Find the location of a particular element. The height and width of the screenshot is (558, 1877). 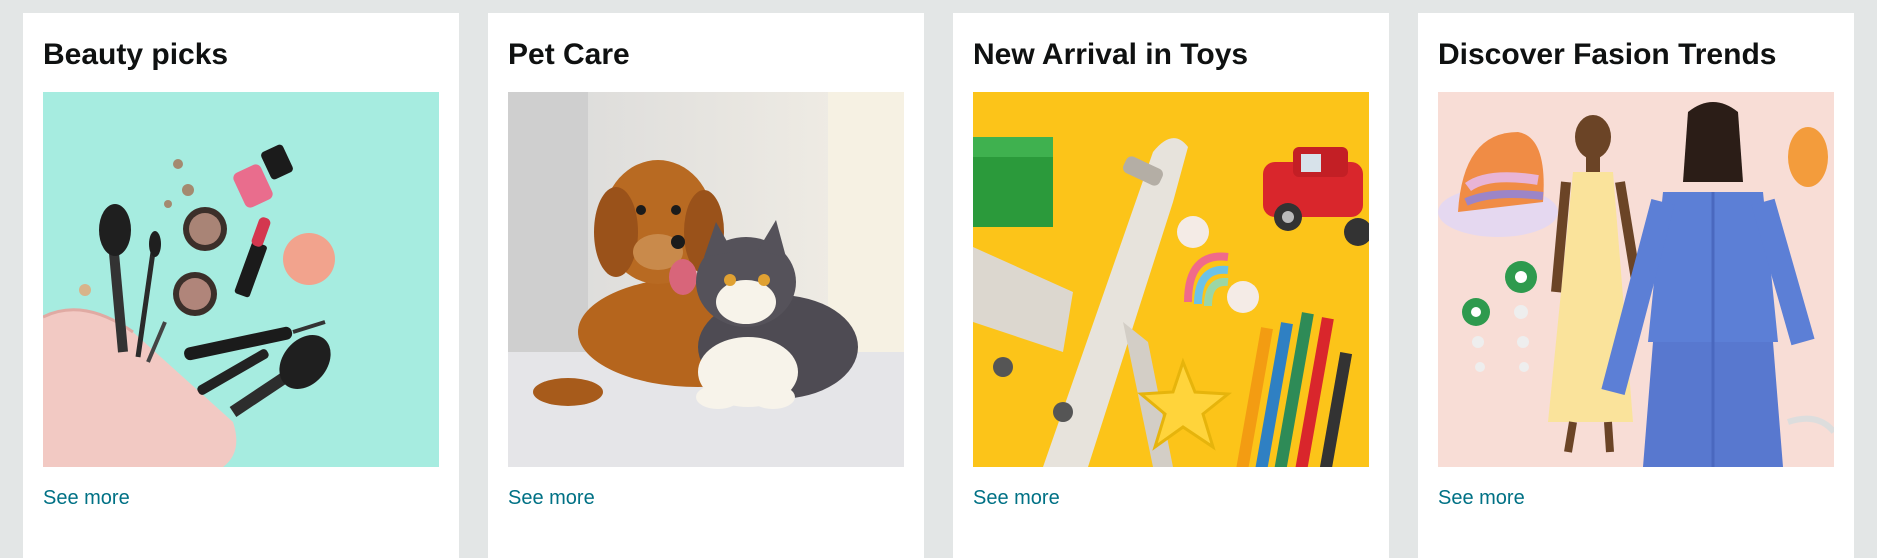

fashion-trends-image-link is located at coordinates (1636, 279).